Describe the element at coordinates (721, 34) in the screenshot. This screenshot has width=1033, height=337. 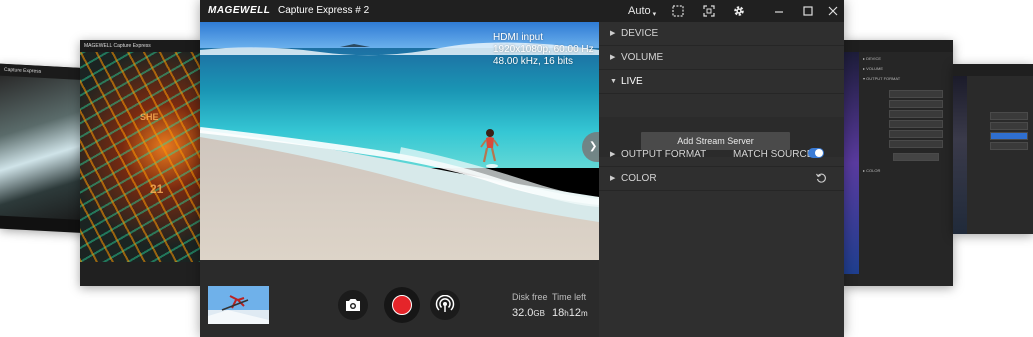
I see `section-device: ▶ DEVICE` at that location.